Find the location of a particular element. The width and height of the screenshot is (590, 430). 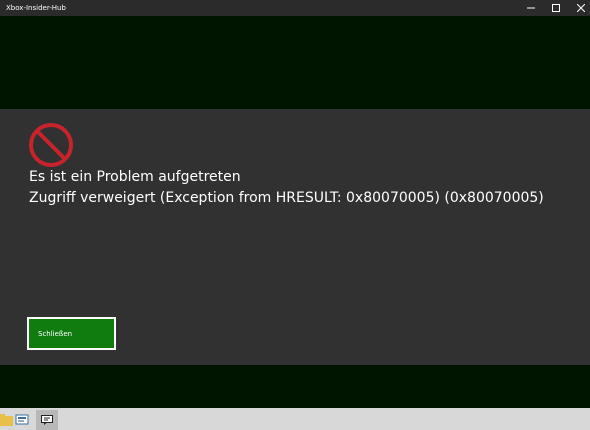

taskbar-item-app is located at coordinates (22, 420).